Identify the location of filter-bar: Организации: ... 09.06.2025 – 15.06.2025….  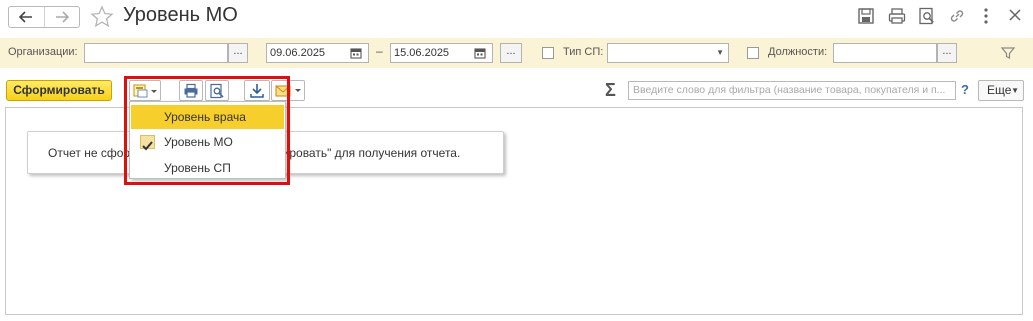
(516, 53).